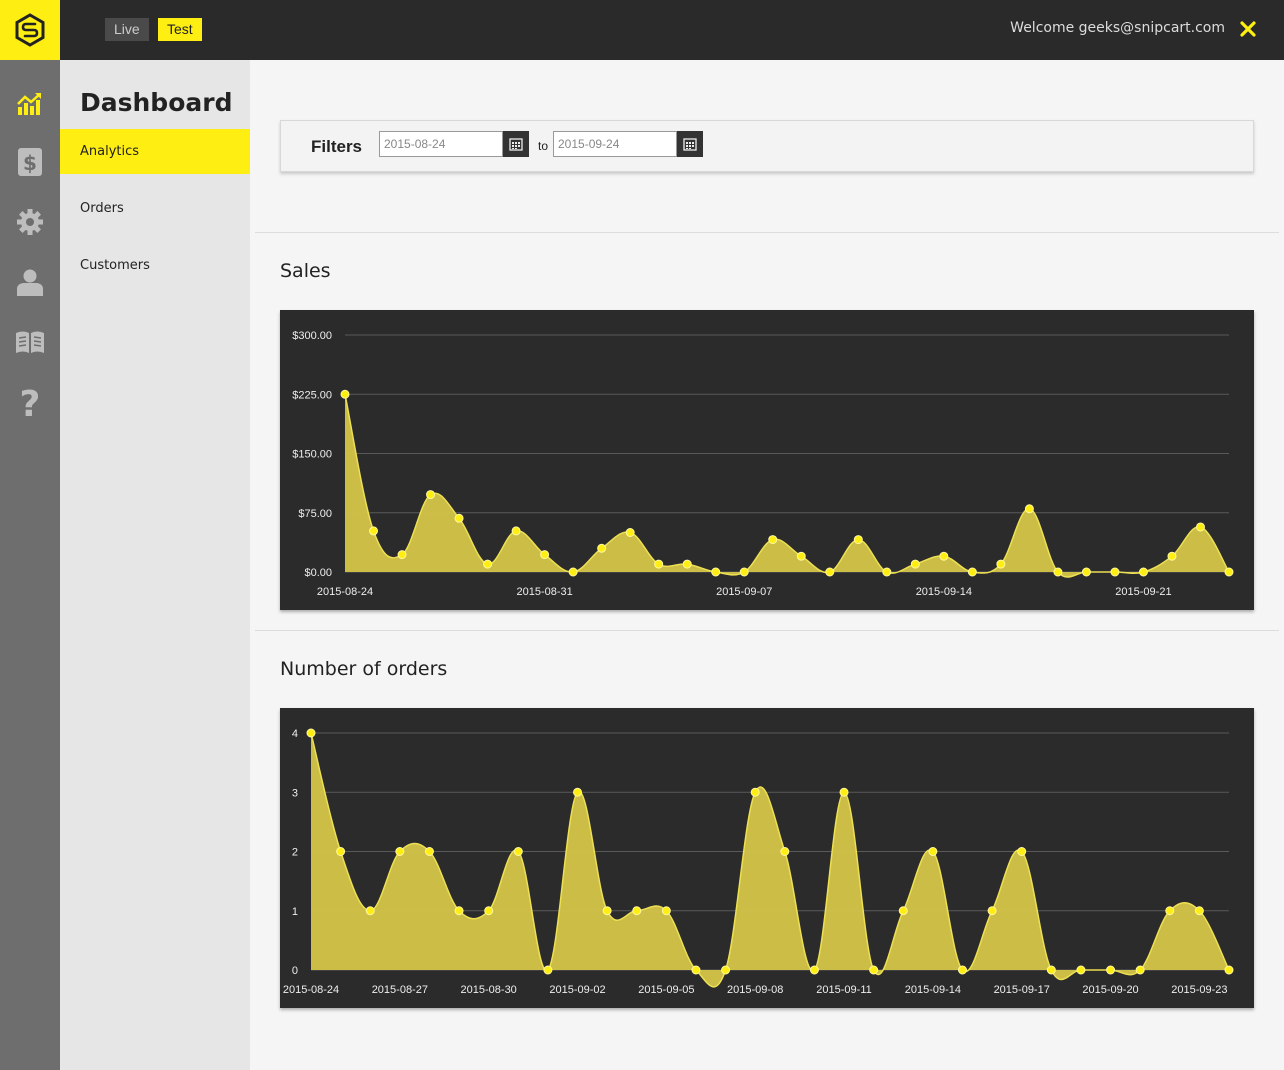  What do you see at coordinates (155, 208) in the screenshot?
I see `submenu-item-orders: Orders` at bounding box center [155, 208].